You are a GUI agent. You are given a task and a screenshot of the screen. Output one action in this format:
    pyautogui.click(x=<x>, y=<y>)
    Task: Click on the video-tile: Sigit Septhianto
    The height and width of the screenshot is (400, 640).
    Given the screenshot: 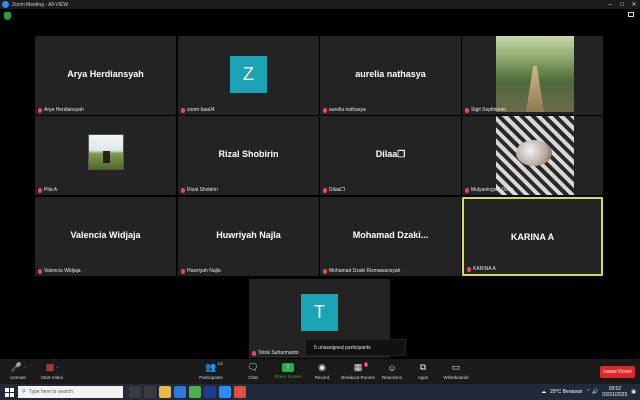 What is the action you would take?
    pyautogui.click(x=532, y=75)
    